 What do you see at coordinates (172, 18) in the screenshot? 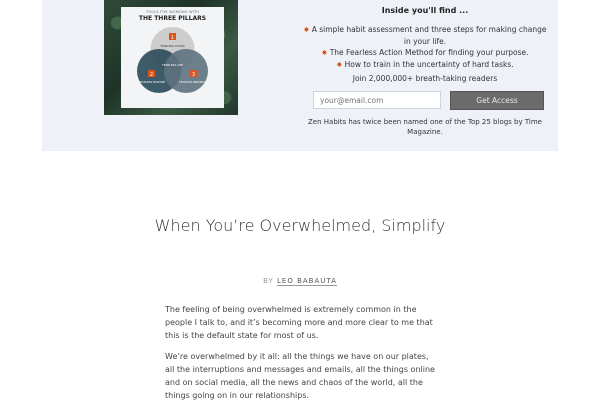
I see `card-title: THE THREE PILLARS` at bounding box center [172, 18].